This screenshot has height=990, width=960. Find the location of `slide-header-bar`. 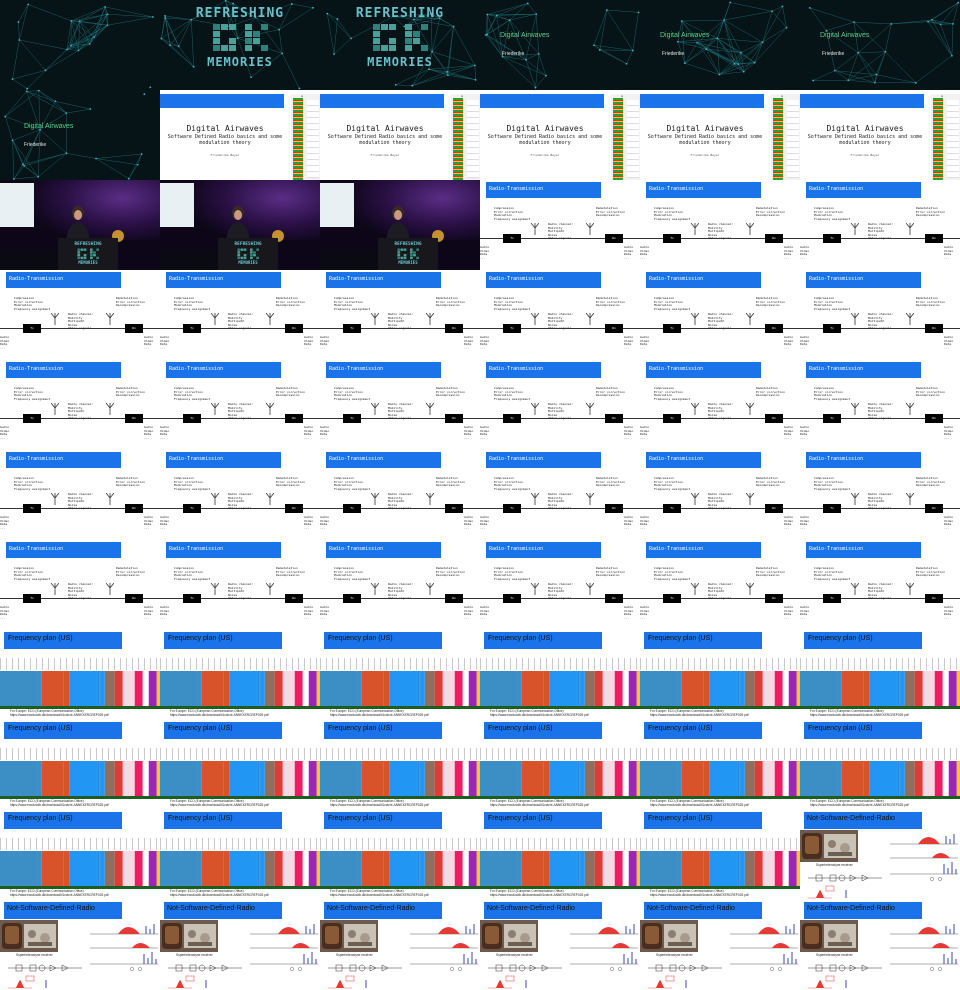

slide-header-bar is located at coordinates (222, 101).